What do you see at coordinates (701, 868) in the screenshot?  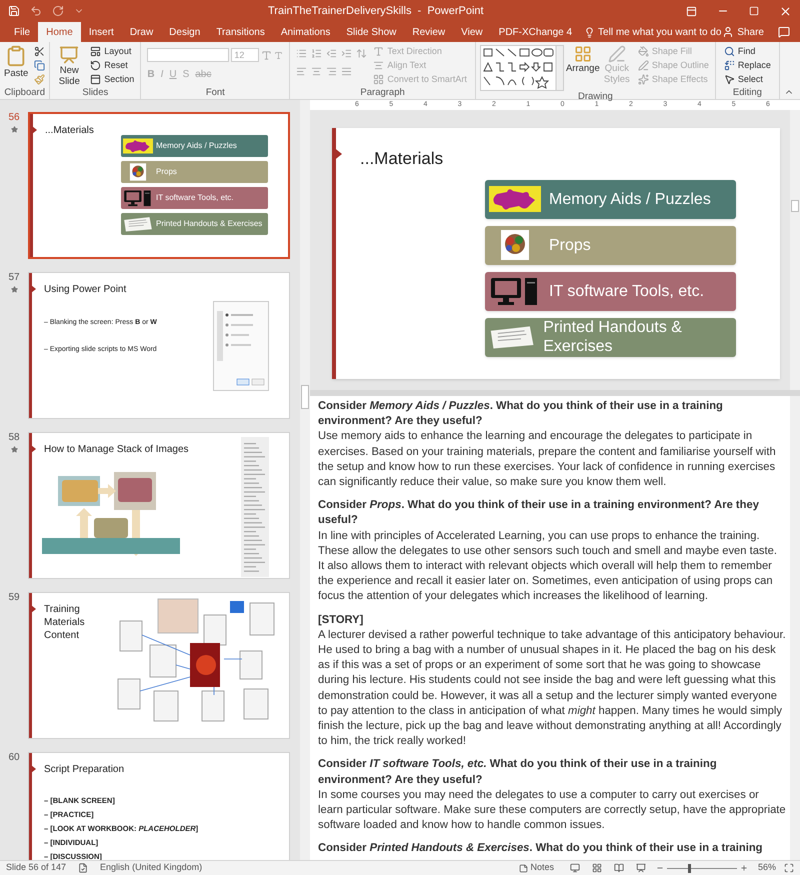 I see `zoom-slider` at bounding box center [701, 868].